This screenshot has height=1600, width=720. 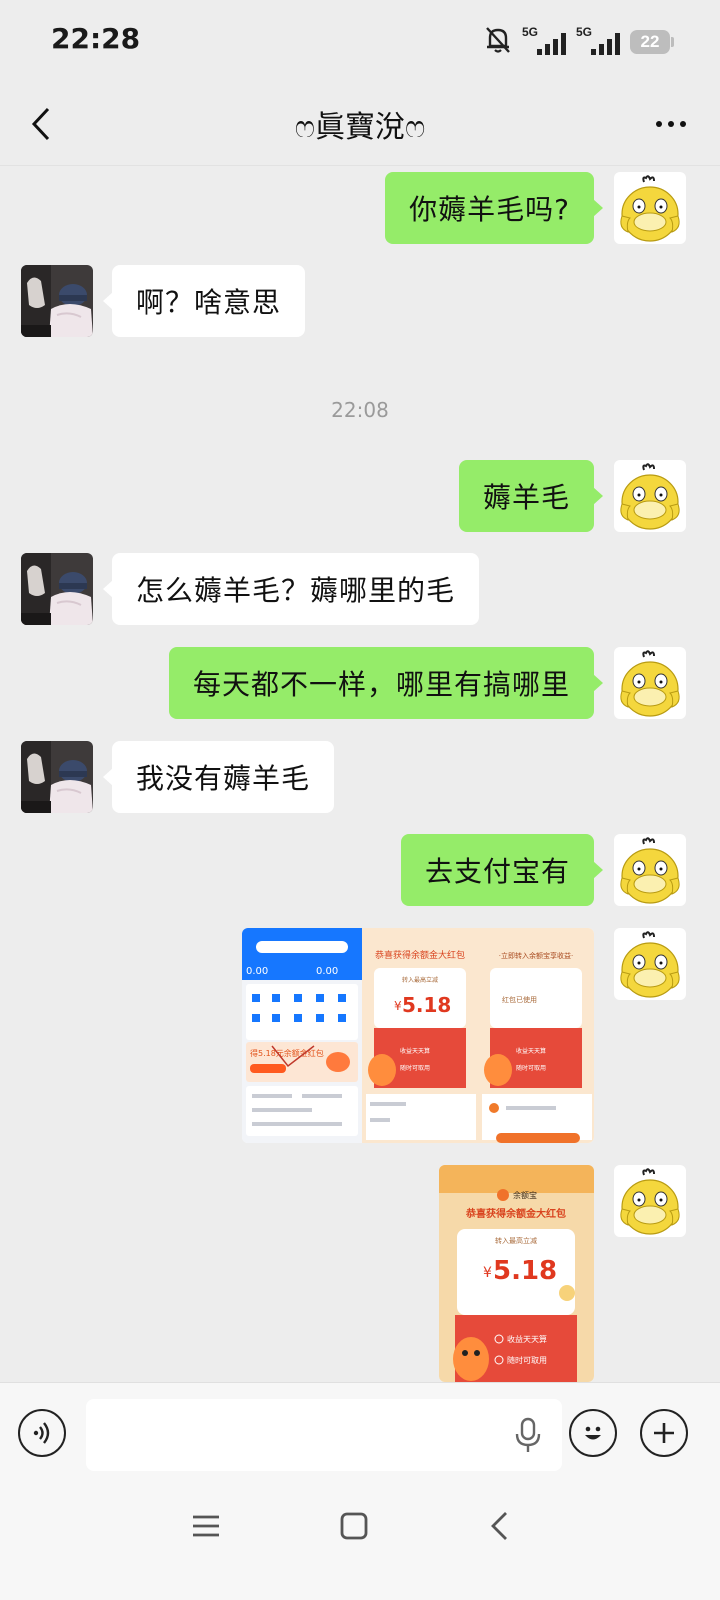 What do you see at coordinates (415, 1068) in the screenshot?
I see `panel2-item2: 随时可取用` at bounding box center [415, 1068].